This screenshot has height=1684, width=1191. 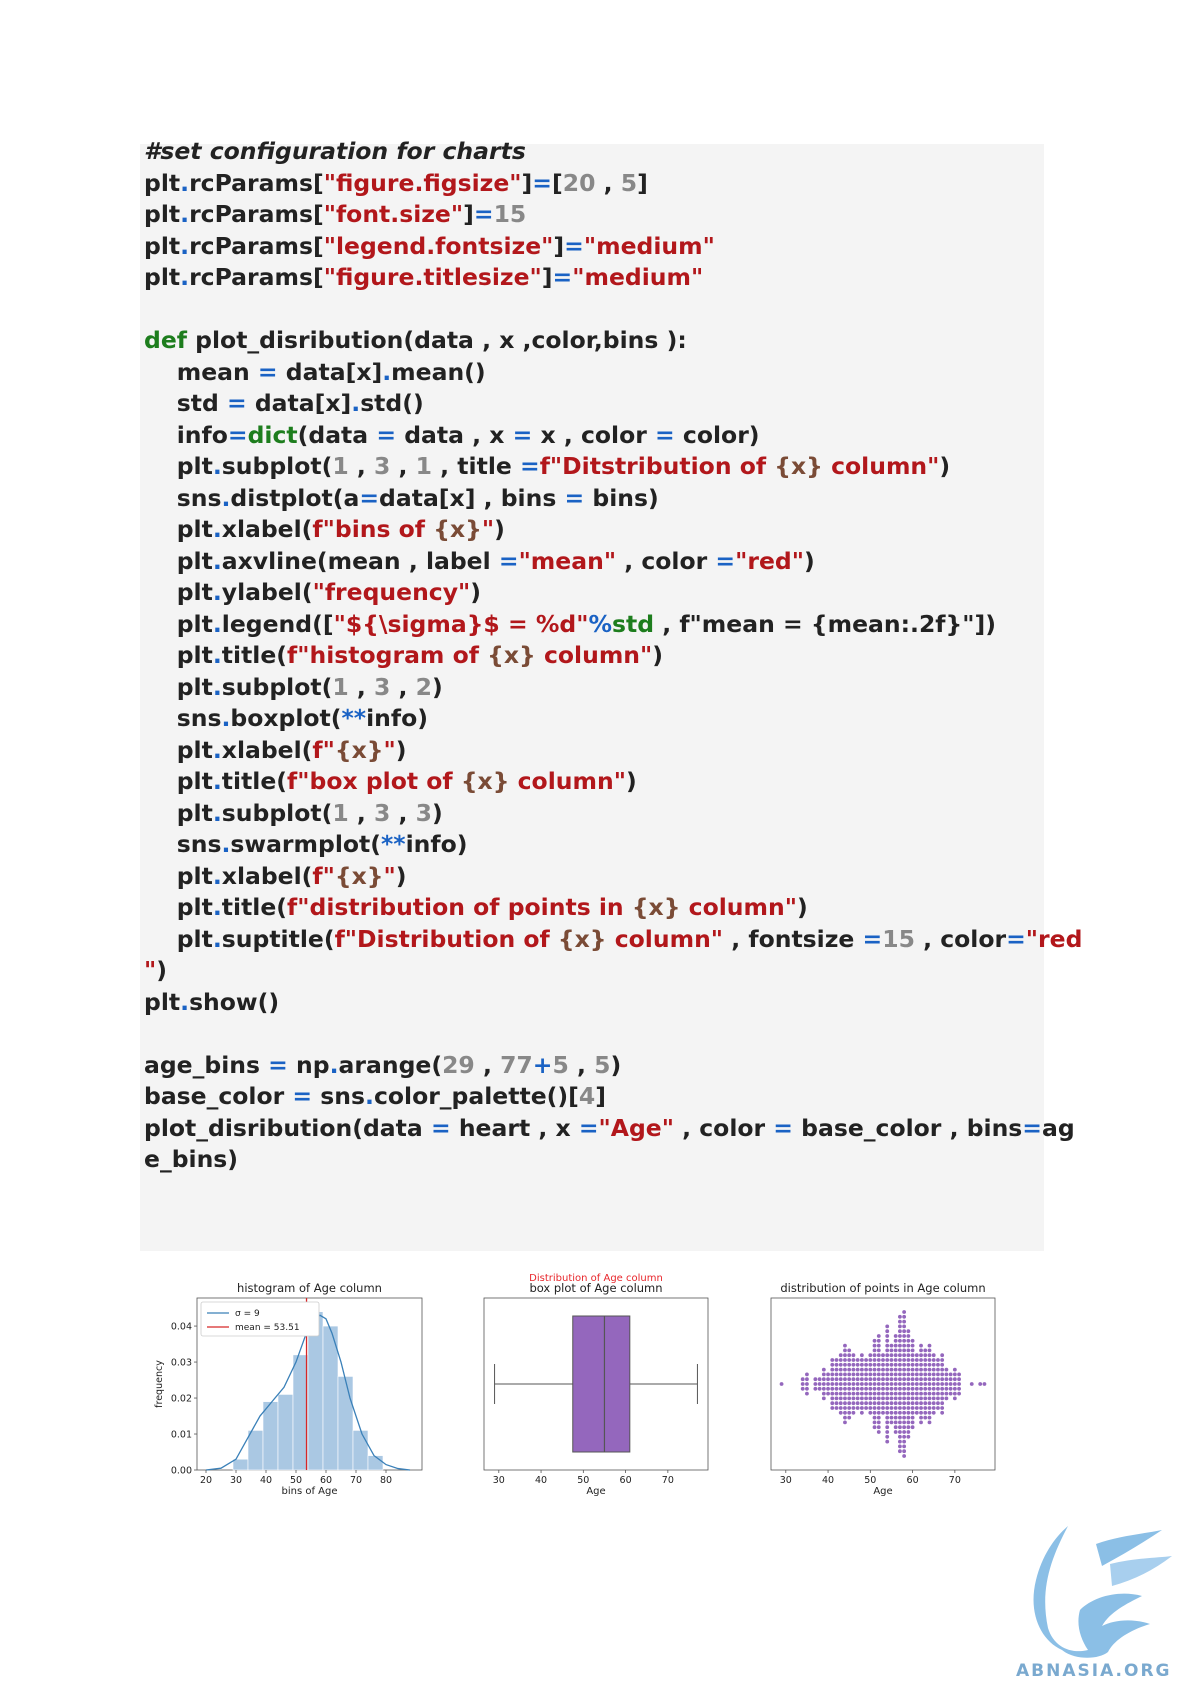 What do you see at coordinates (594, 434) in the screenshot?
I see `code-token: x , color` at bounding box center [594, 434].